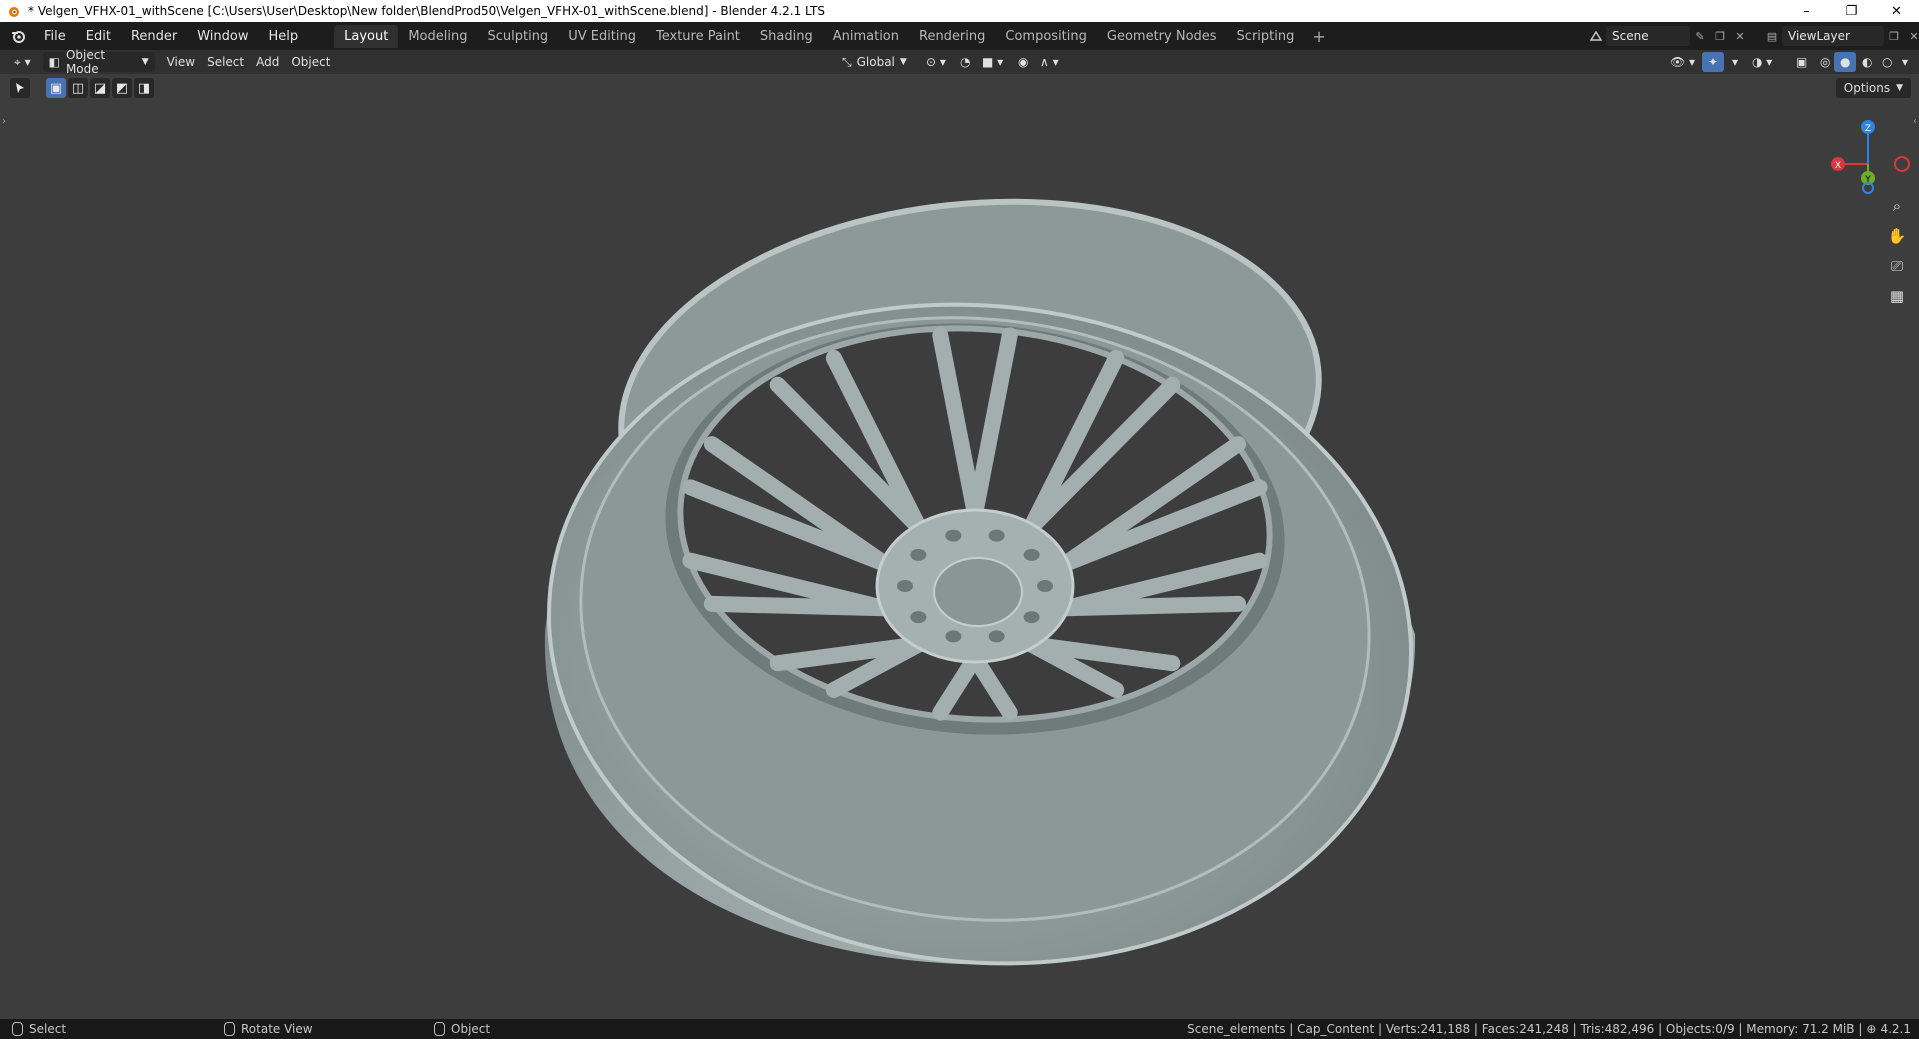  I want to click on menu-select: Select, so click(225, 62).